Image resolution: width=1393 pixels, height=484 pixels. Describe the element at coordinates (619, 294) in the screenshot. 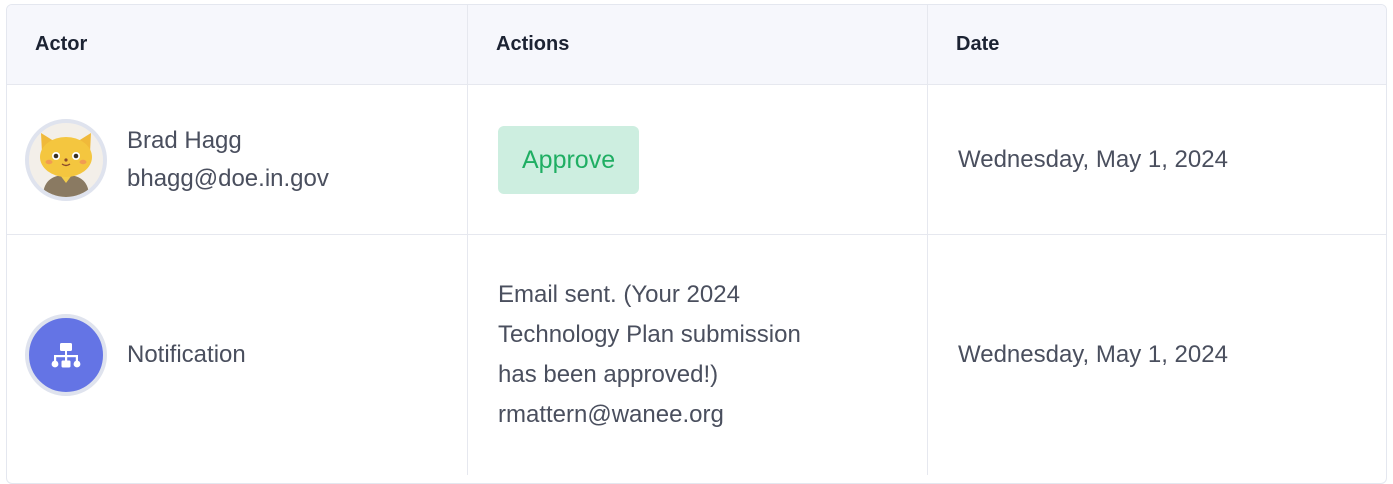

I see `message-line: Email sent. (Your 2024` at that location.